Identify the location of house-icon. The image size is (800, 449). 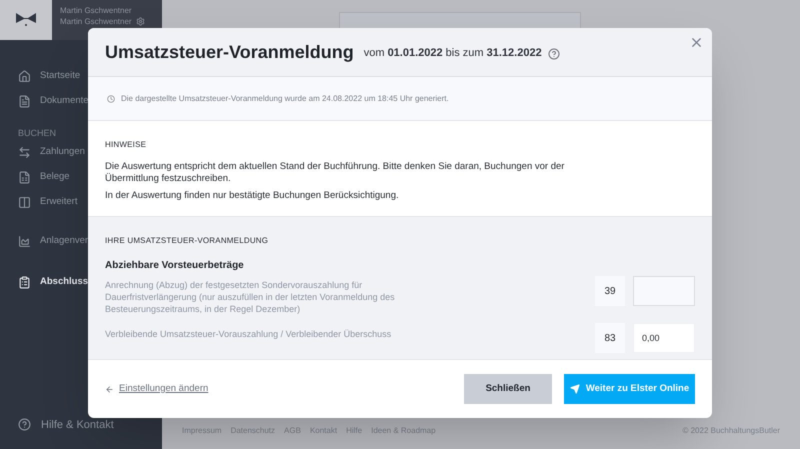
(24, 76).